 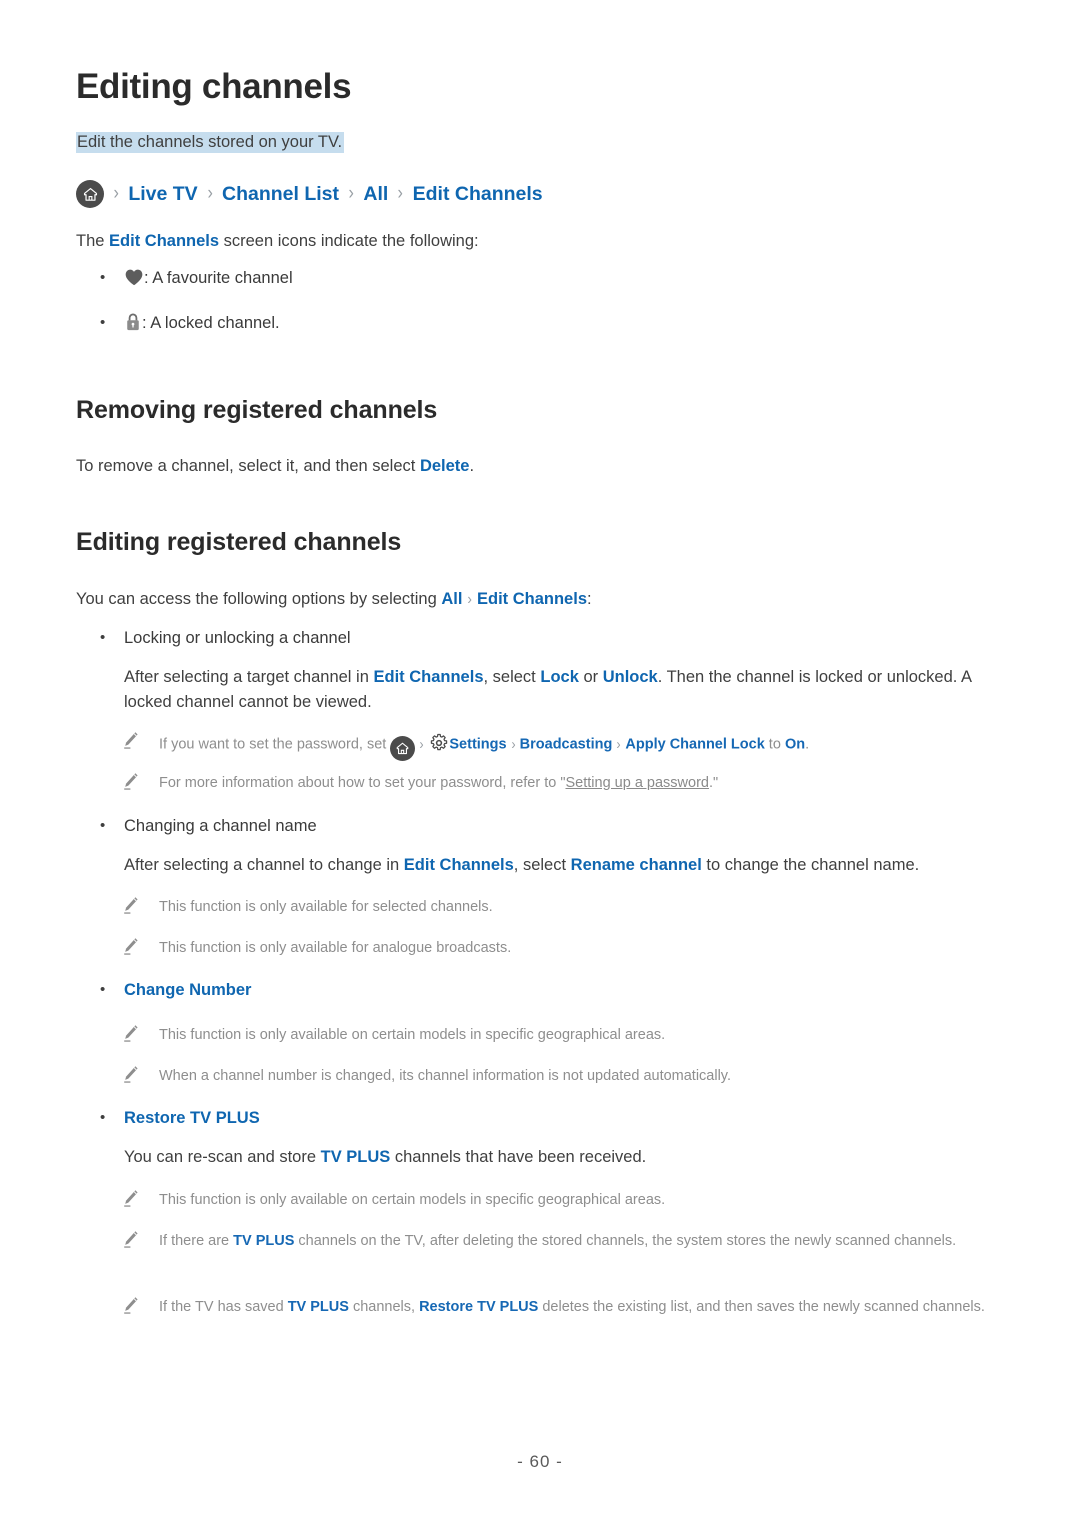 What do you see at coordinates (451, 599) in the screenshot?
I see `link-all: All` at bounding box center [451, 599].